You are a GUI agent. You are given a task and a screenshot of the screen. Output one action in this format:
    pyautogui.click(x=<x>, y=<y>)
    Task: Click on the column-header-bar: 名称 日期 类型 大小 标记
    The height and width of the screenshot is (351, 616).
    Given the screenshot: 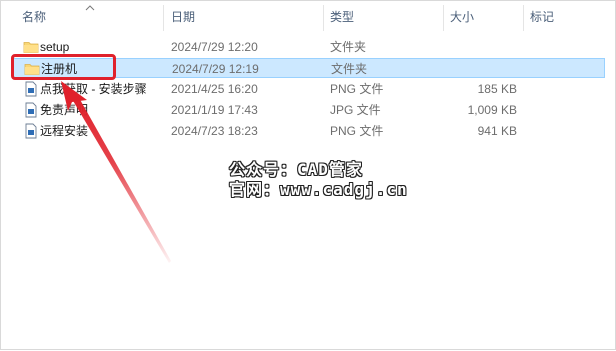 What is the action you would take?
    pyautogui.click(x=308, y=17)
    